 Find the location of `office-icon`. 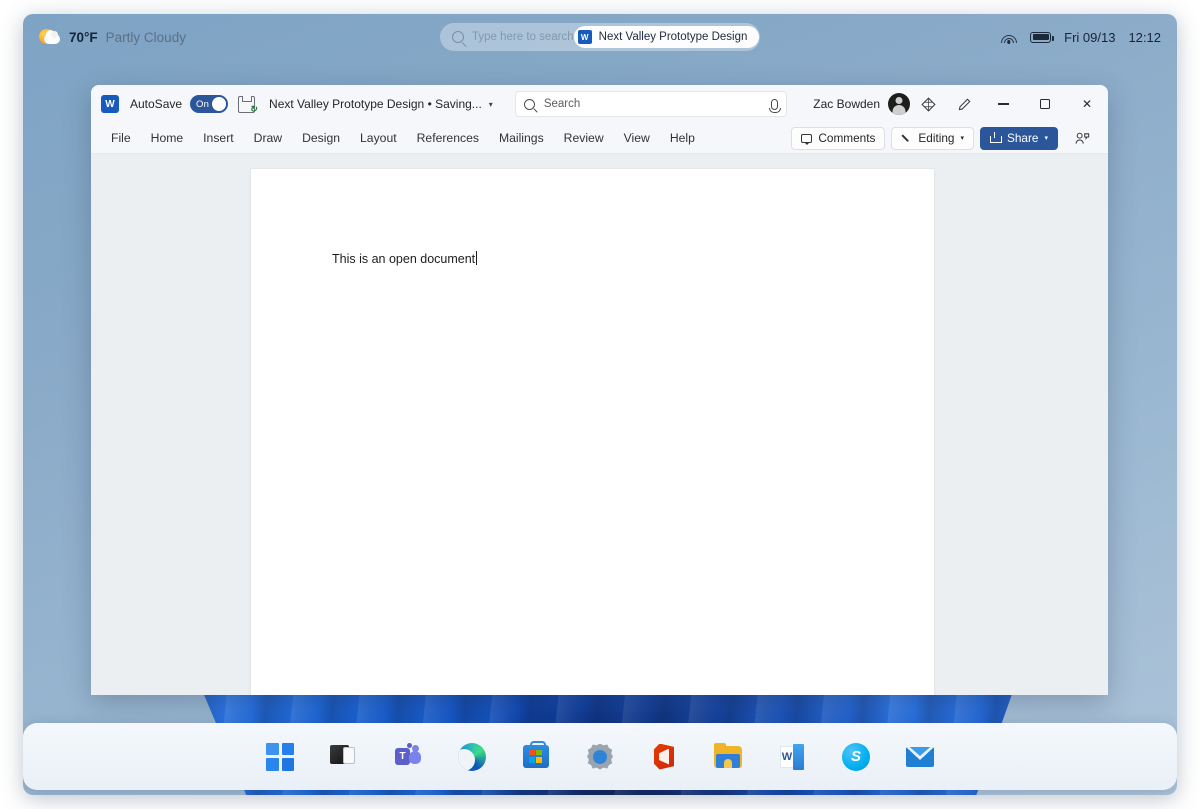

office-icon is located at coordinates (664, 756).